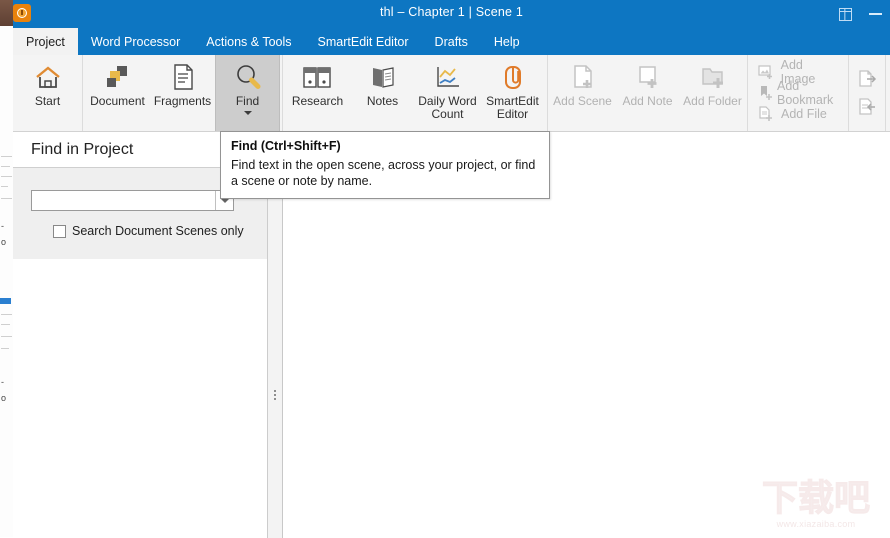  Describe the element at coordinates (6, 13) in the screenshot. I see `background-window-titlebar` at that location.